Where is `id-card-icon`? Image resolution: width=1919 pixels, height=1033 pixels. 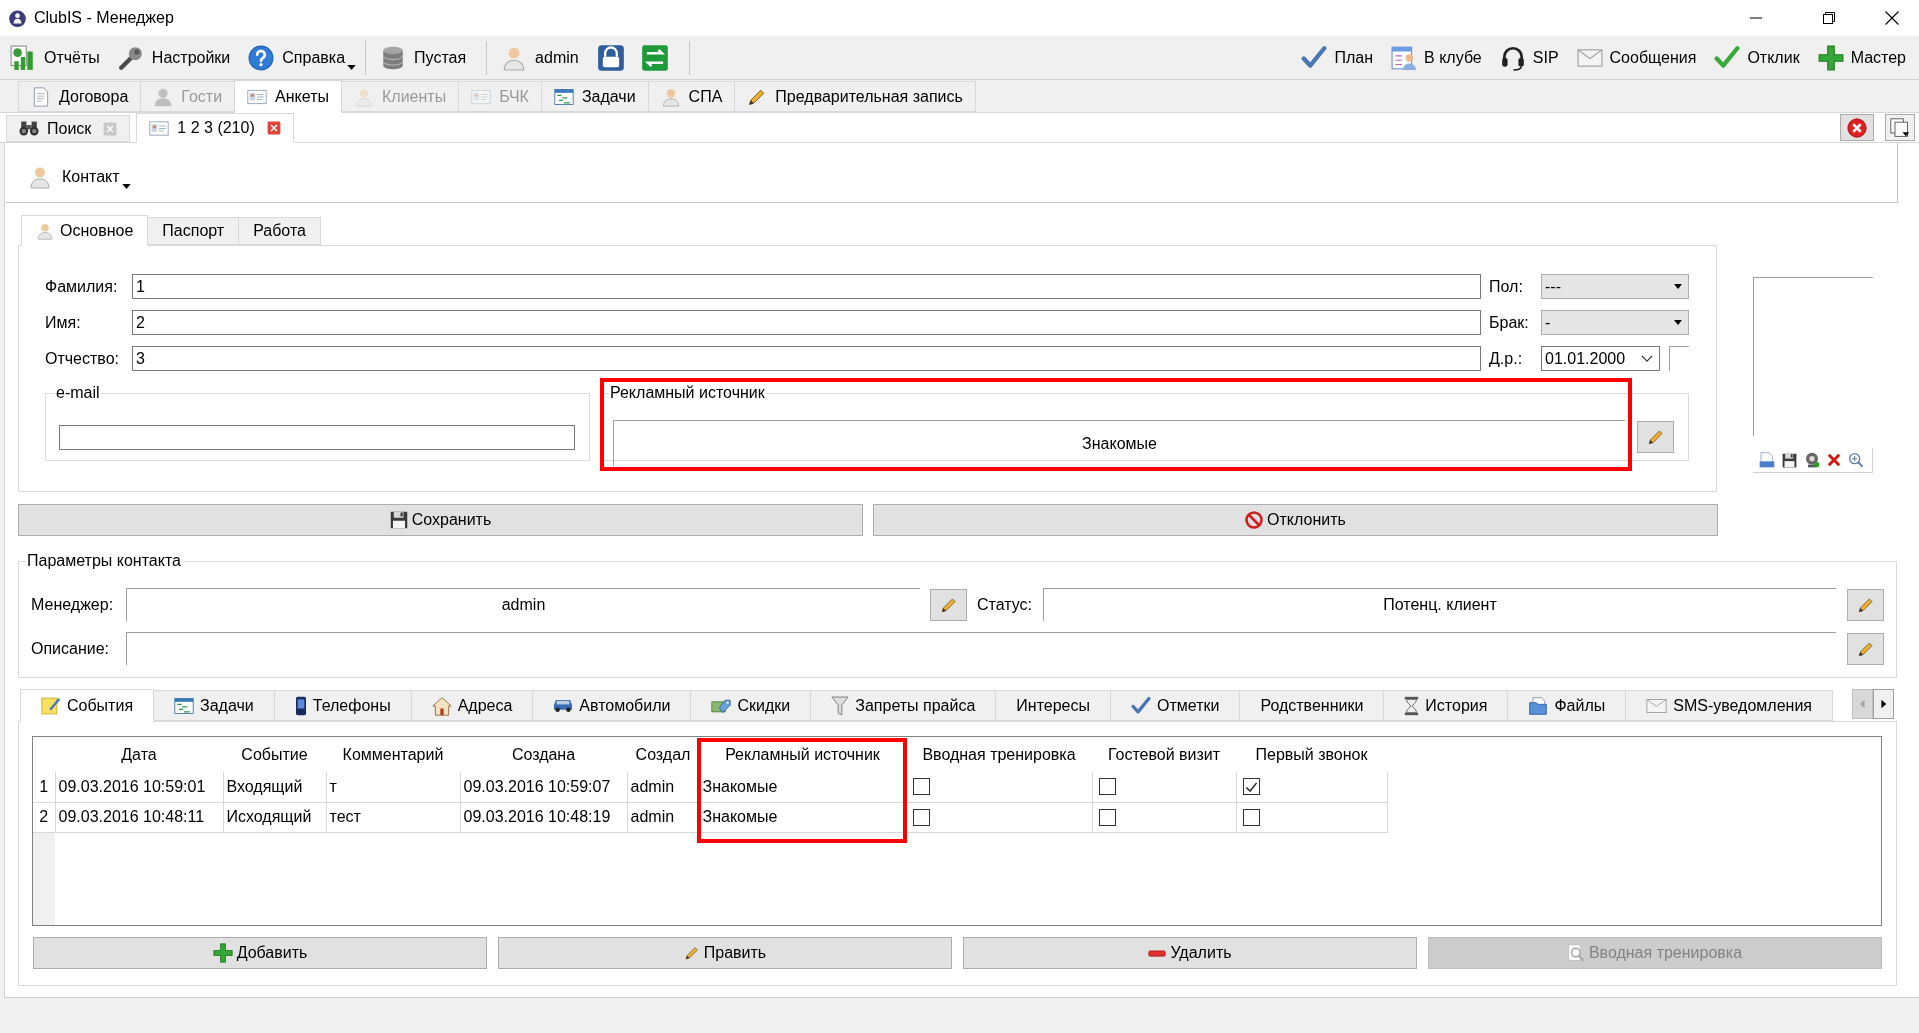 id-card-icon is located at coordinates (159, 128).